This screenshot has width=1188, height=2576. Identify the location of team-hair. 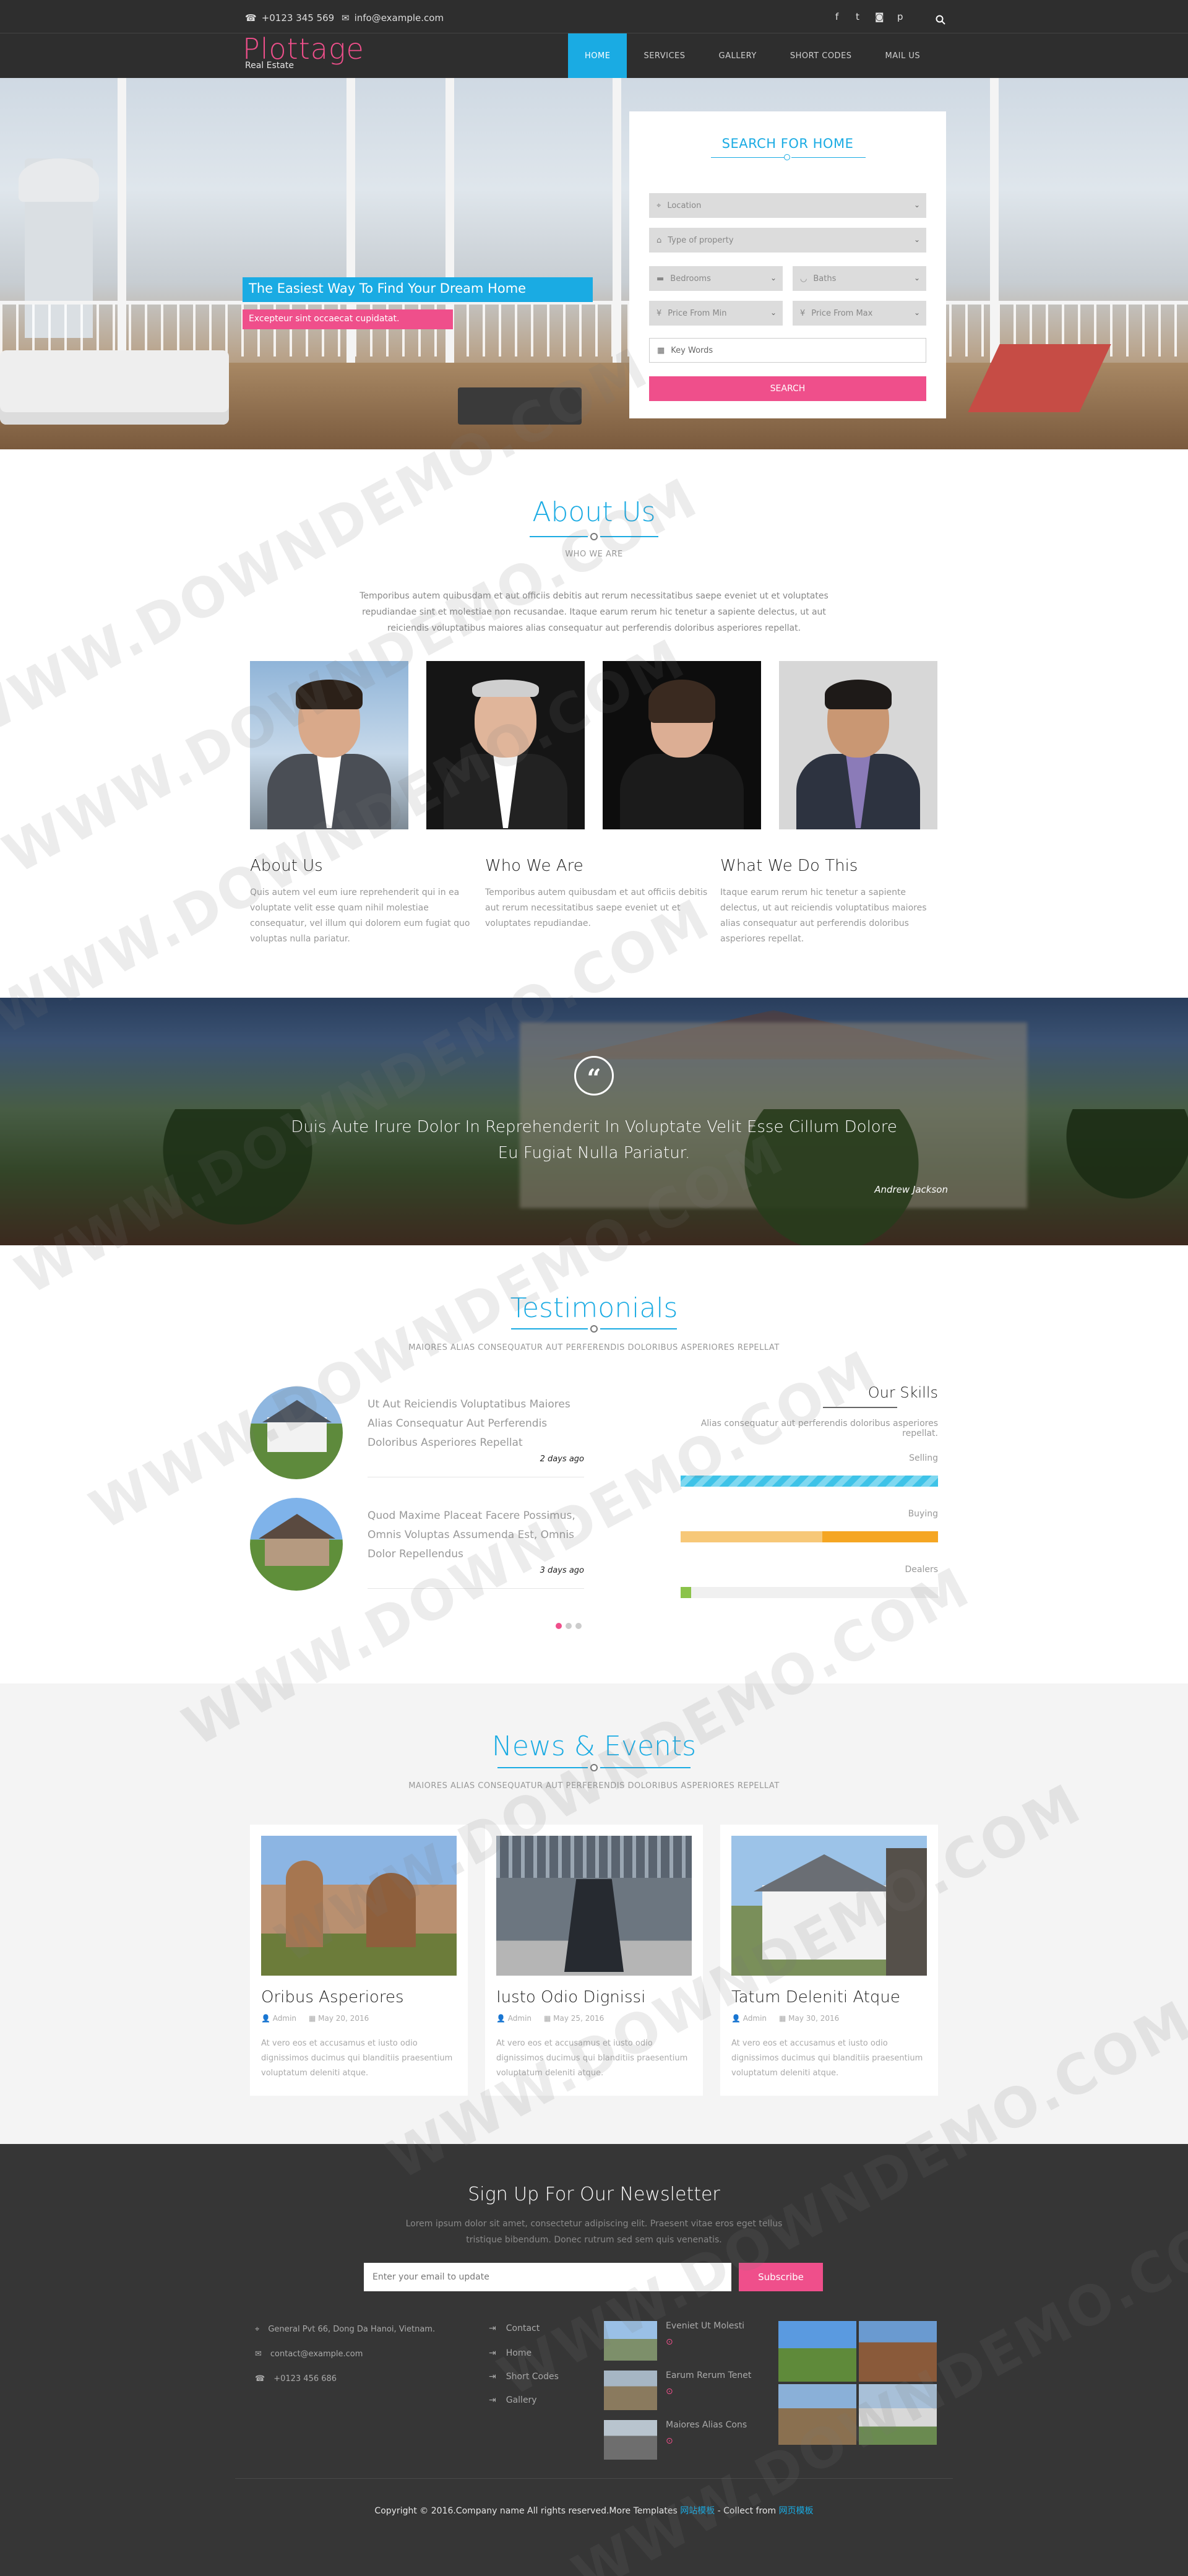
(858, 694).